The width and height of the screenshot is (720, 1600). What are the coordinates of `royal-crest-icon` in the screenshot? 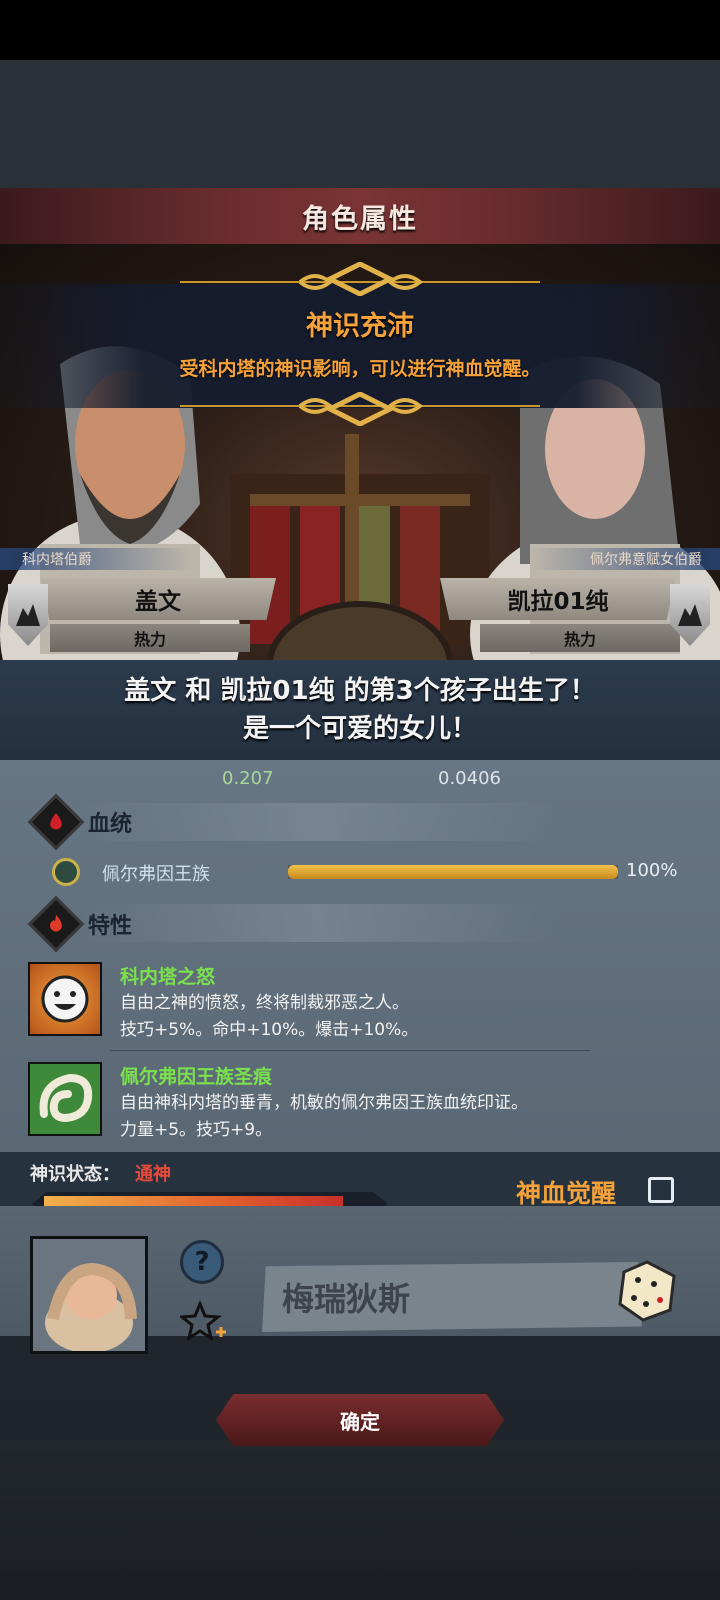 It's located at (66, 872).